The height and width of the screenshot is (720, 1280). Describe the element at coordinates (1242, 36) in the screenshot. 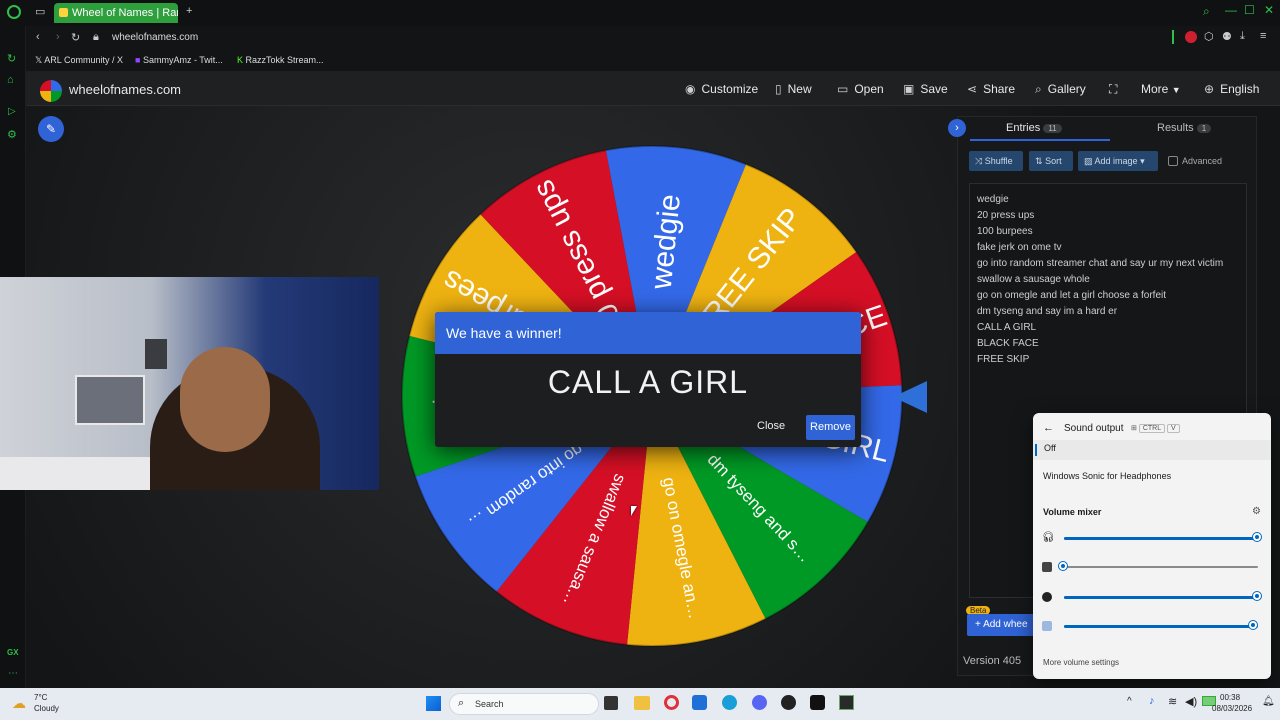

I see `download-icon: ⤓` at that location.